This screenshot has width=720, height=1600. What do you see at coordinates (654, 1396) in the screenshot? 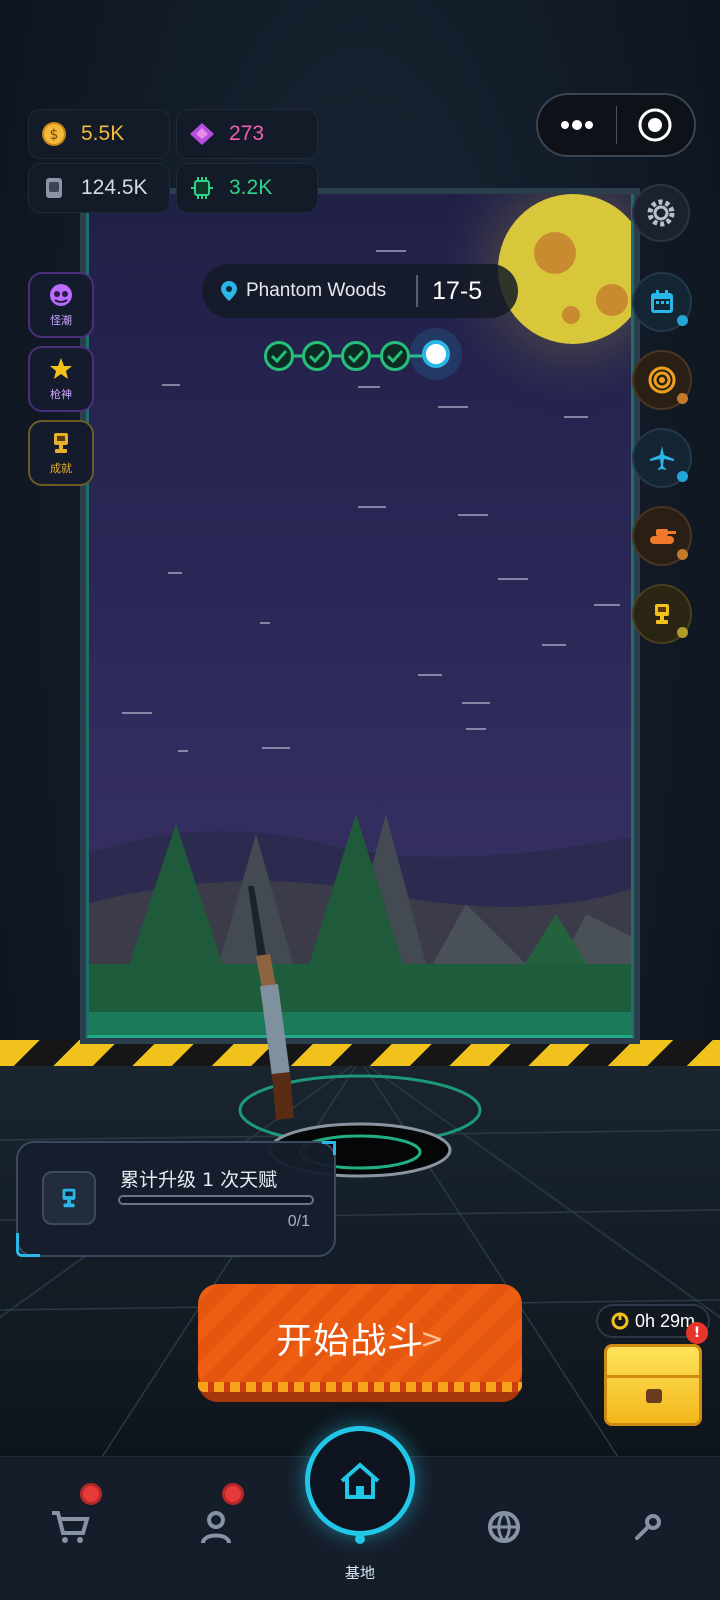
I see `chest-lock-icon` at bounding box center [654, 1396].